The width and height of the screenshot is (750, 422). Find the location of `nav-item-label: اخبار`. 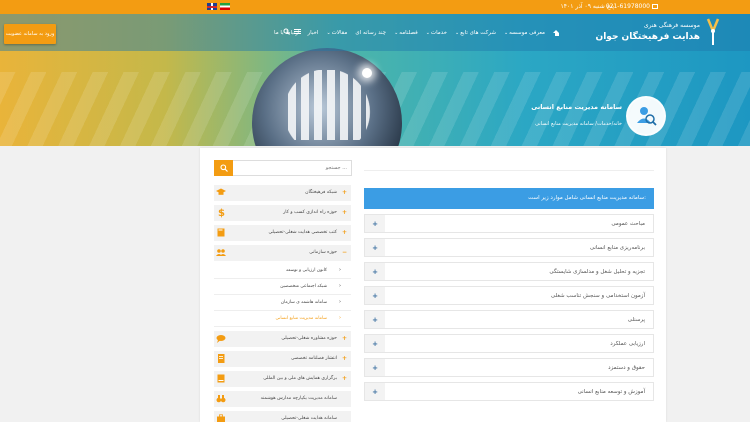

nav-item-label: اخبار is located at coordinates (313, 33).